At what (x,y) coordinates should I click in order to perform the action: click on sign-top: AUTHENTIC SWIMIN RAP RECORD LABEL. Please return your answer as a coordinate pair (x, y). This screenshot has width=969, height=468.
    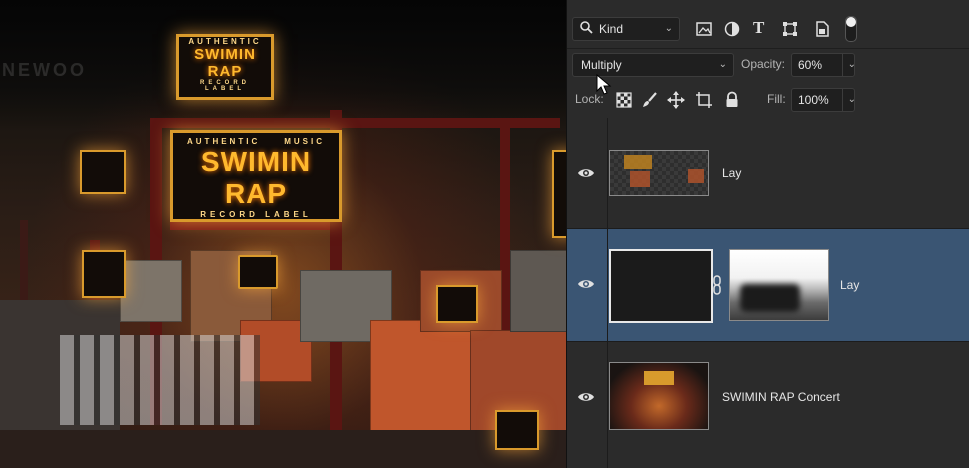
    Looking at the image, I should click on (225, 67).